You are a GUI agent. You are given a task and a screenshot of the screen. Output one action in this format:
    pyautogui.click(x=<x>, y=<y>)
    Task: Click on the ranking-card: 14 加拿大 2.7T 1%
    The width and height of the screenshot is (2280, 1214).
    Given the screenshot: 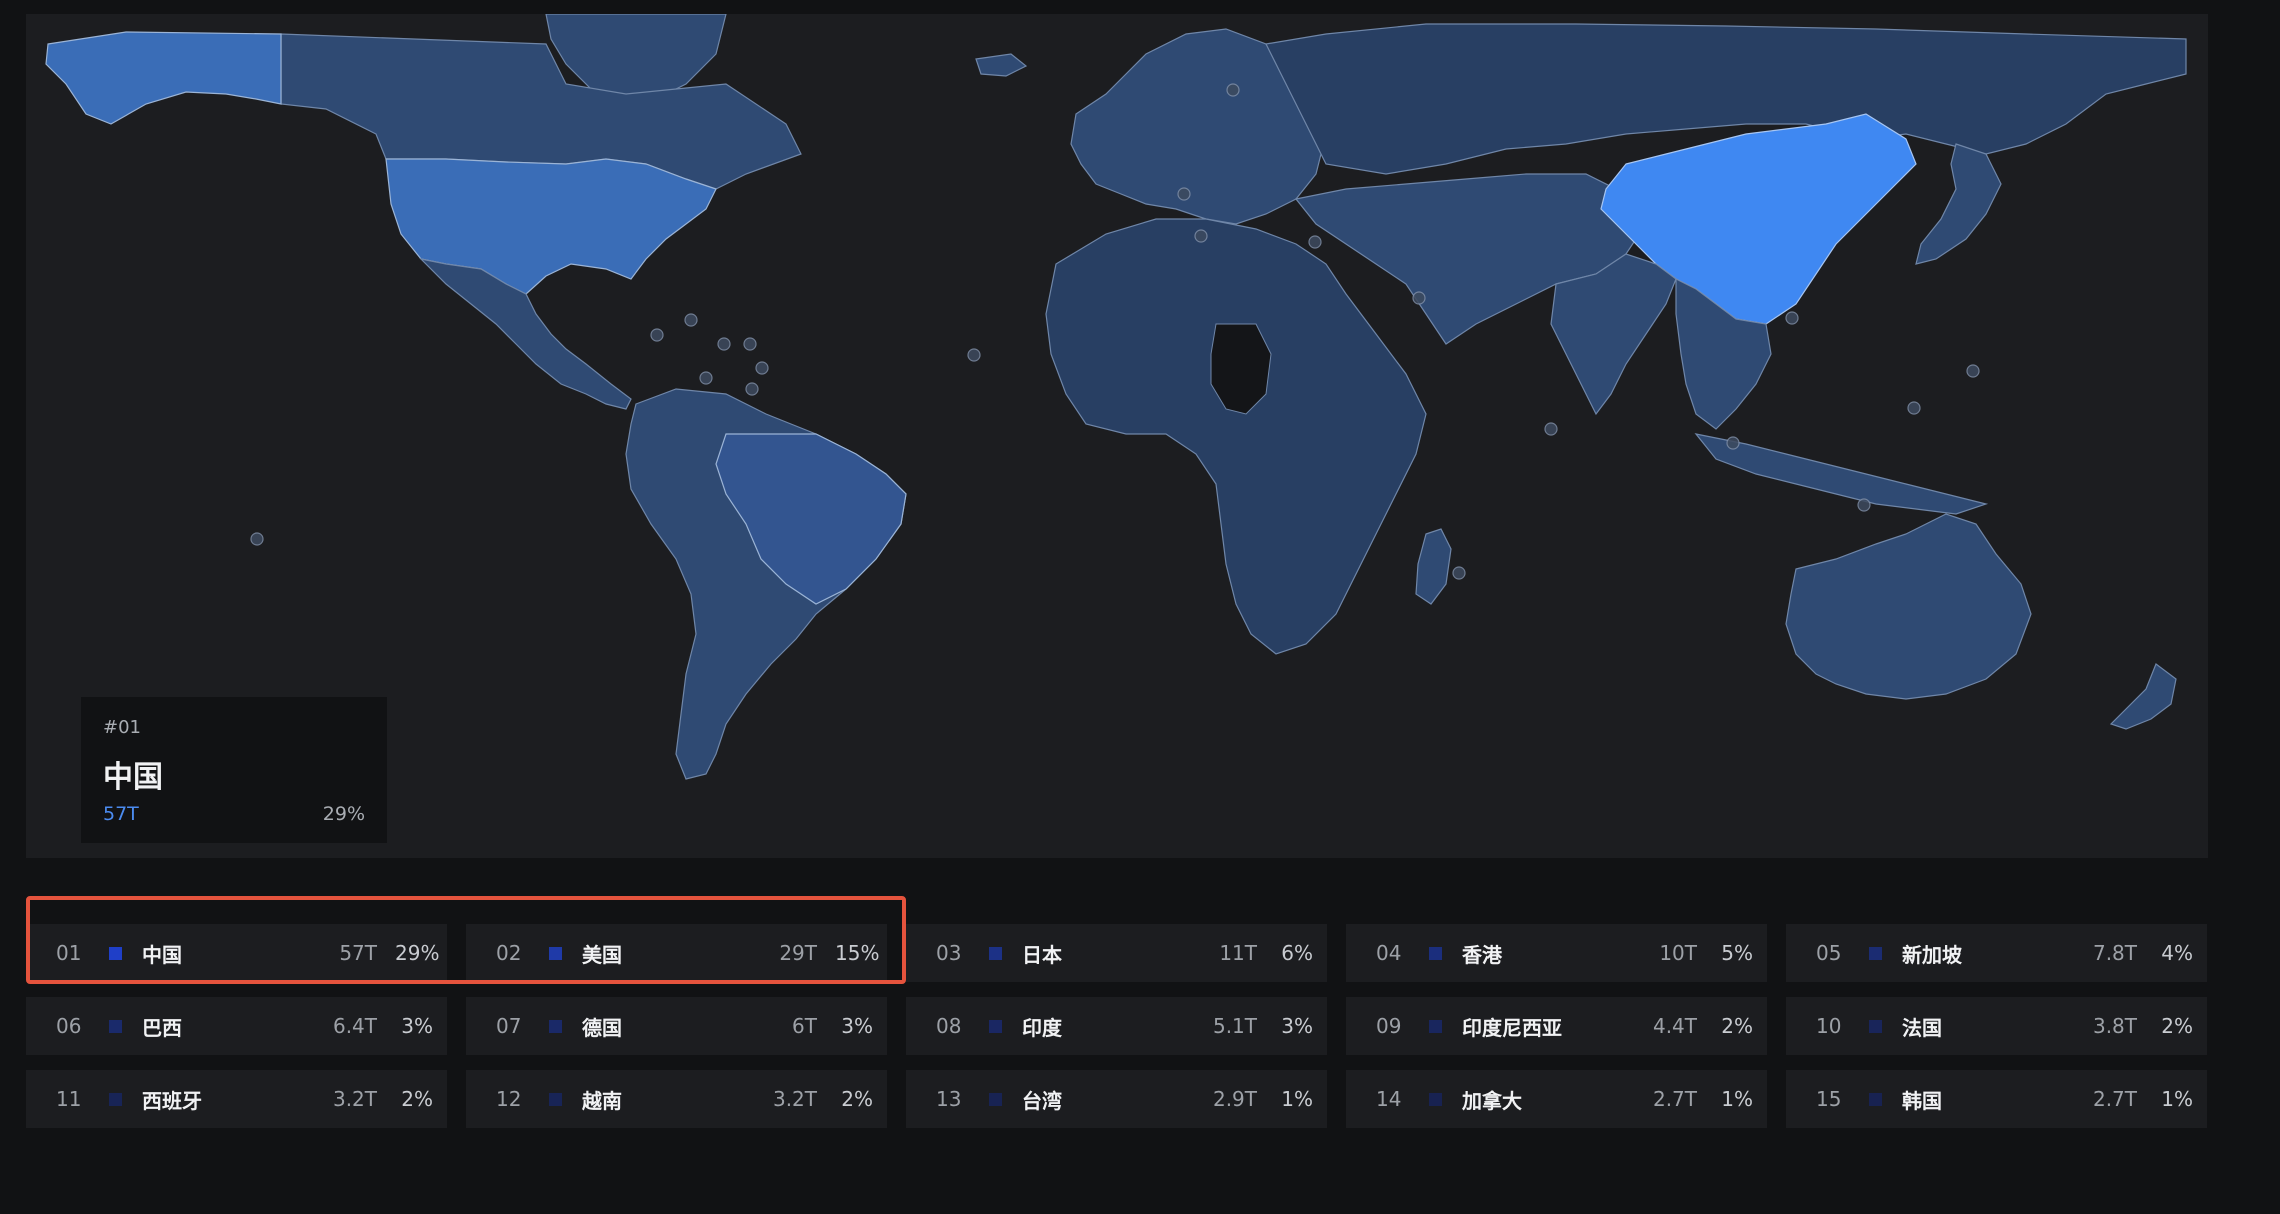 What is the action you would take?
    pyautogui.click(x=1556, y=1099)
    